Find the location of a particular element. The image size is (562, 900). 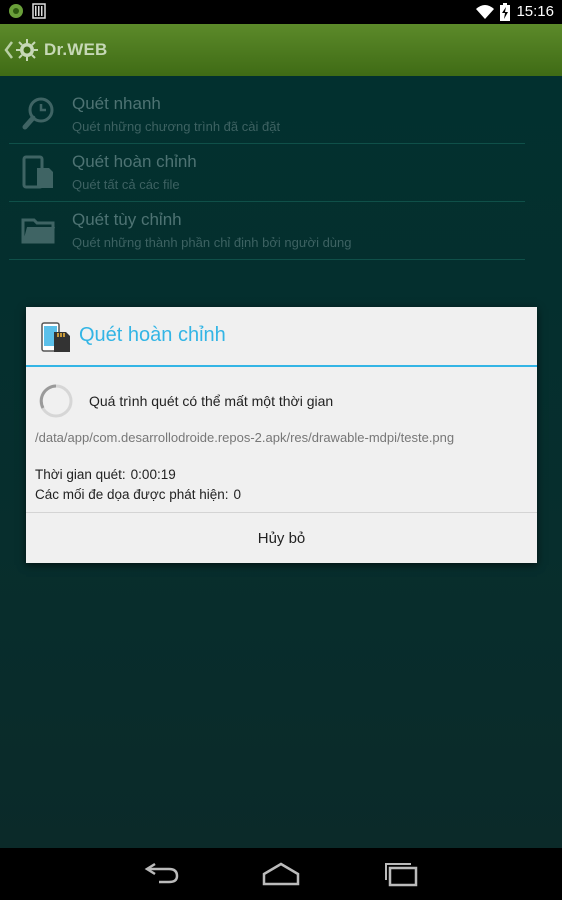

app-title: Dr.WEB is located at coordinates (76, 49).